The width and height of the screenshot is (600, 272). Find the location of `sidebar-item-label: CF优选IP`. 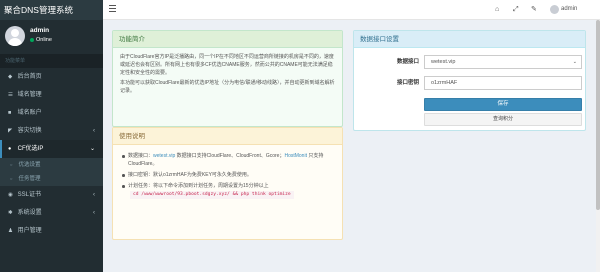

sidebar-item-label: CF优选IP is located at coordinates (30, 149).